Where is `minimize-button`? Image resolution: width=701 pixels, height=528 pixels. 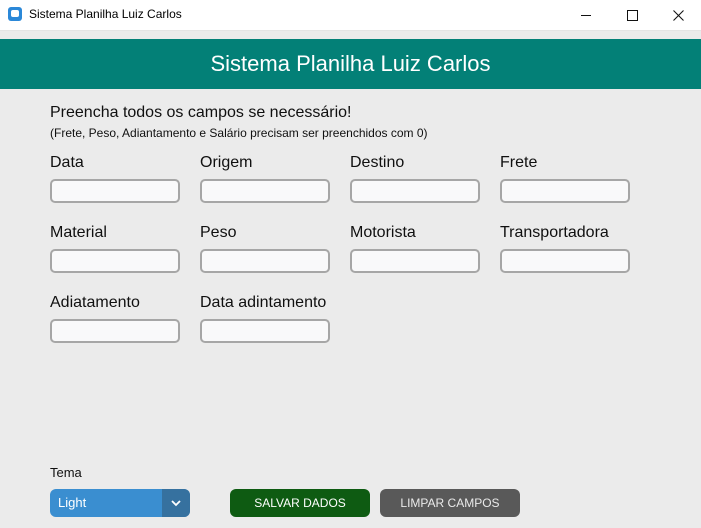
minimize-button is located at coordinates (586, 15).